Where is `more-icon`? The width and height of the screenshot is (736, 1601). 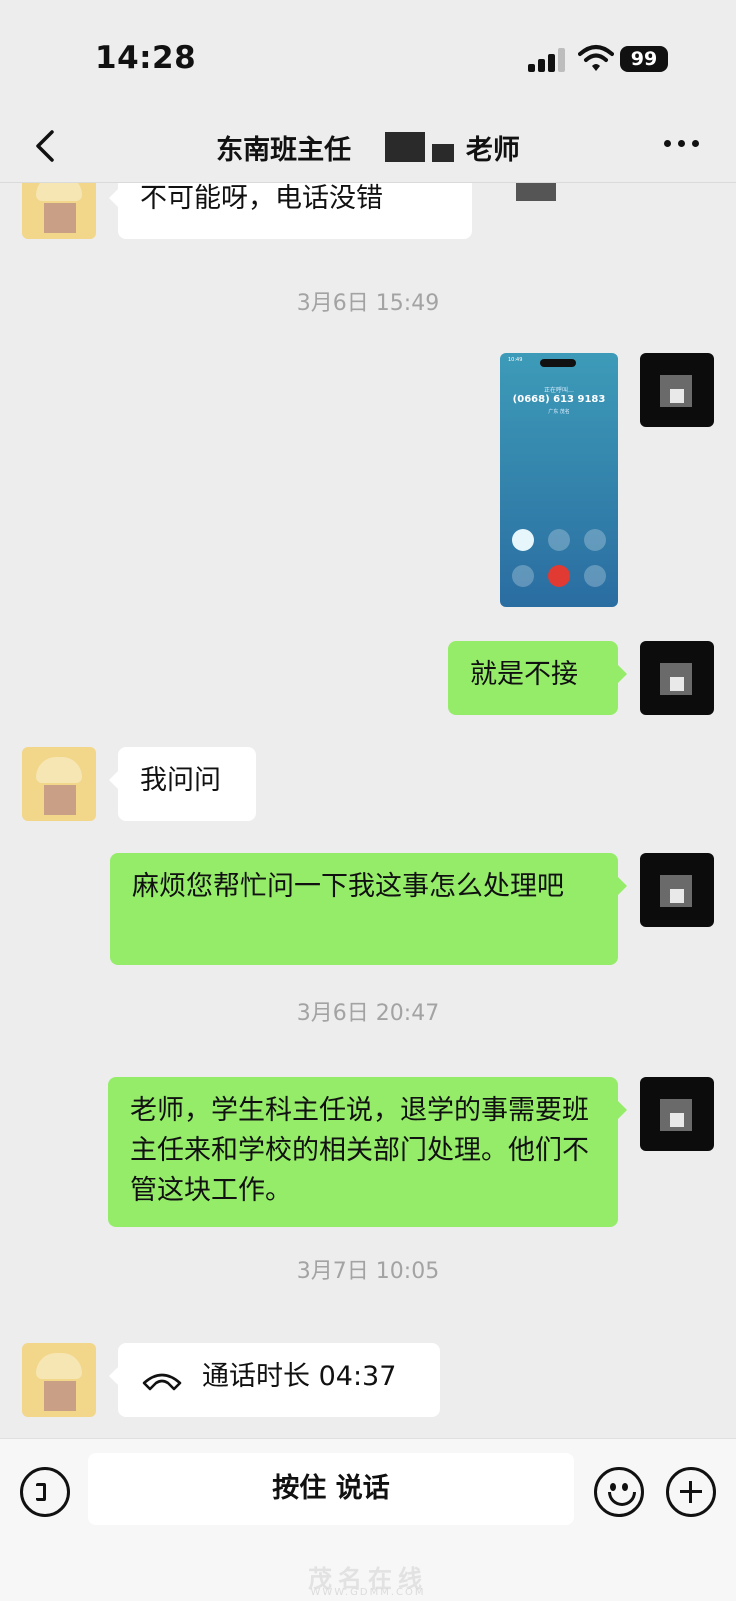
more-icon is located at coordinates (684, 146).